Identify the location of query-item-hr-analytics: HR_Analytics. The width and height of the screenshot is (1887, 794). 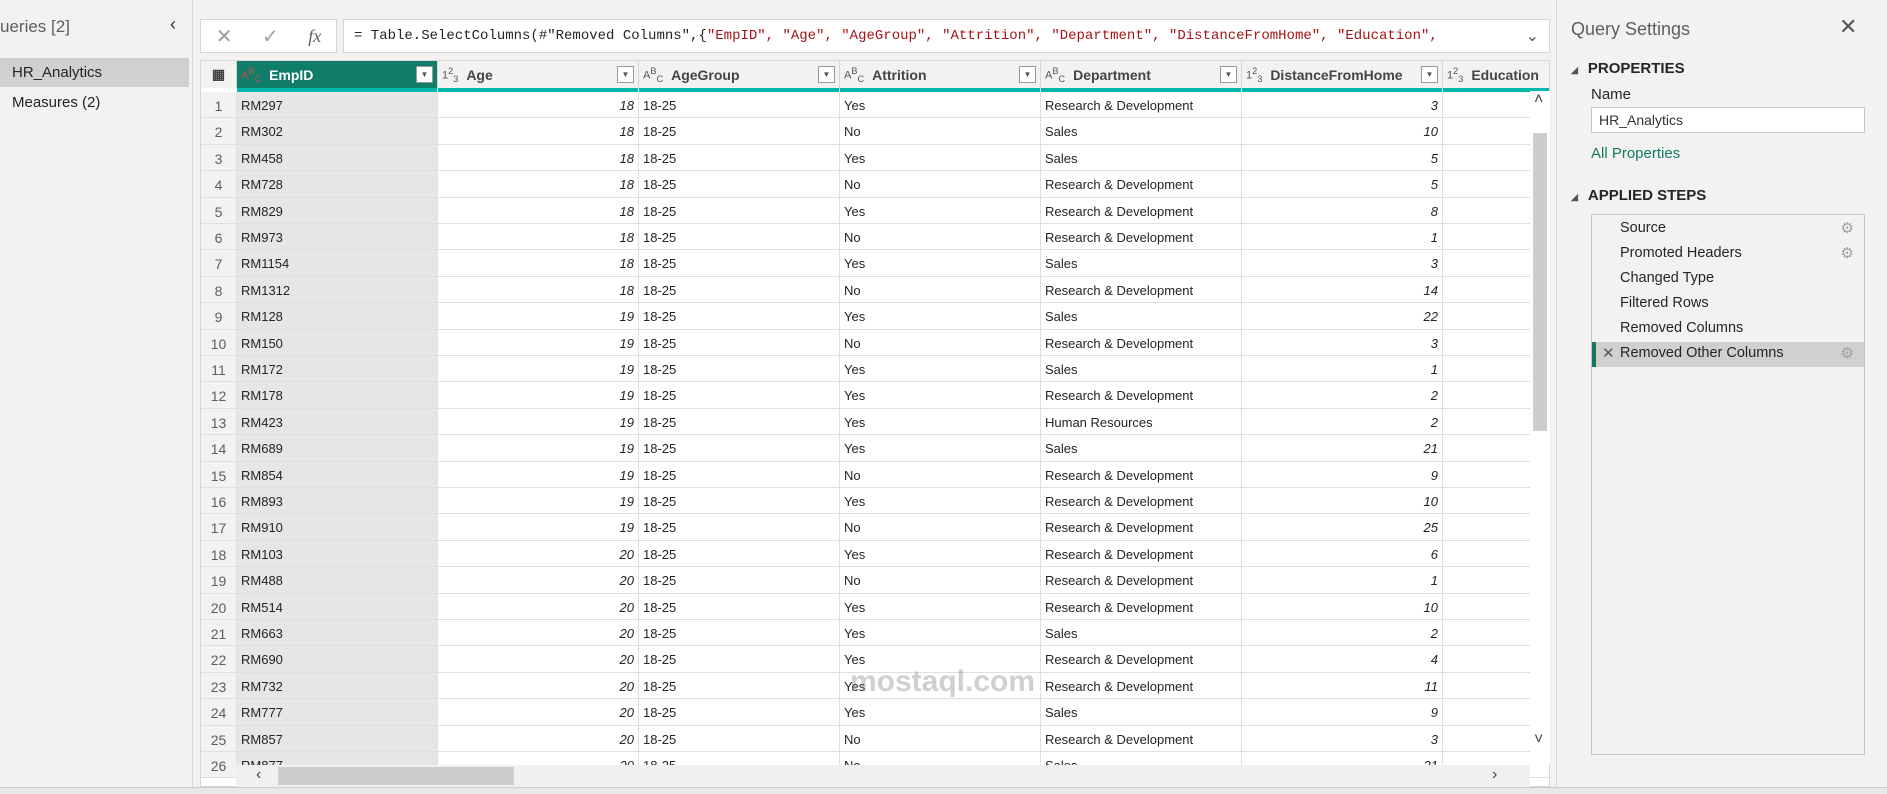
(94, 72).